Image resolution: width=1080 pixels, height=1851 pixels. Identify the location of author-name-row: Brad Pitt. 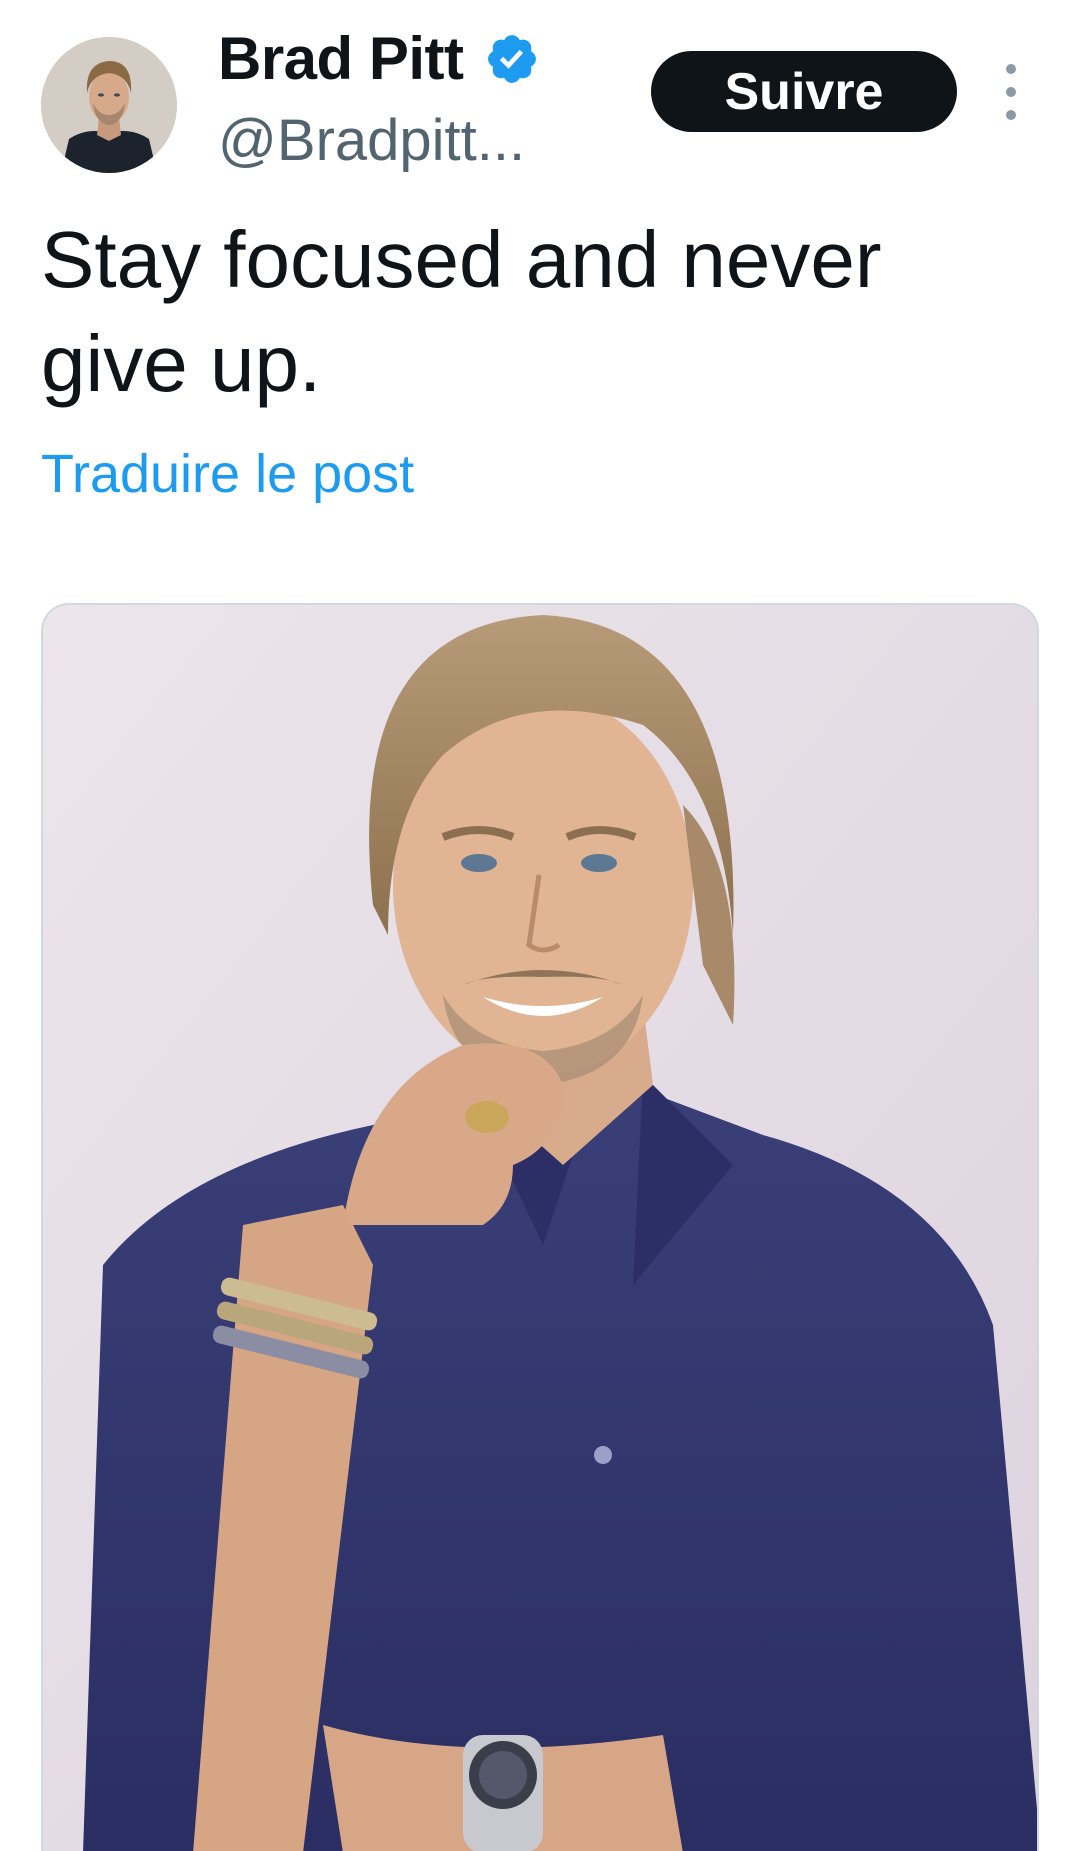
(379, 59).